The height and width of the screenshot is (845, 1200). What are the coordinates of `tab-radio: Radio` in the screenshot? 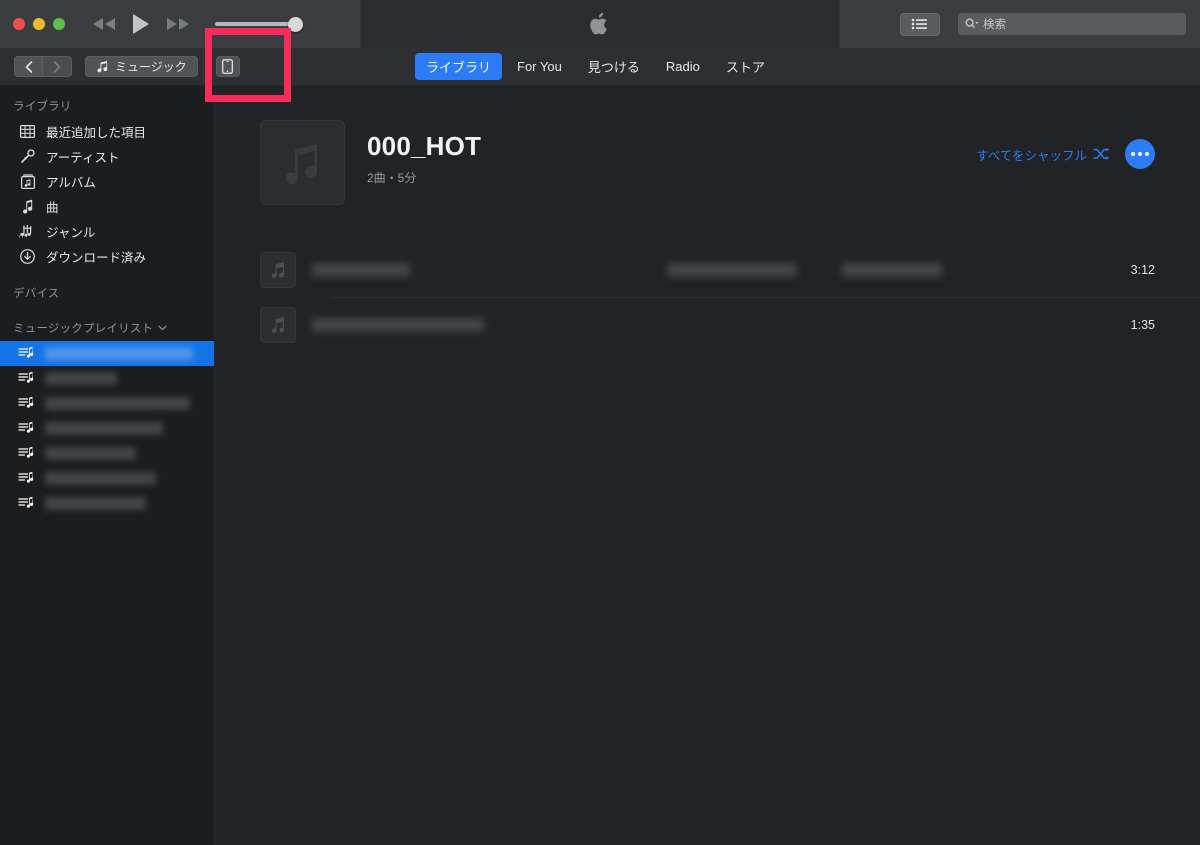 It's located at (683, 66).